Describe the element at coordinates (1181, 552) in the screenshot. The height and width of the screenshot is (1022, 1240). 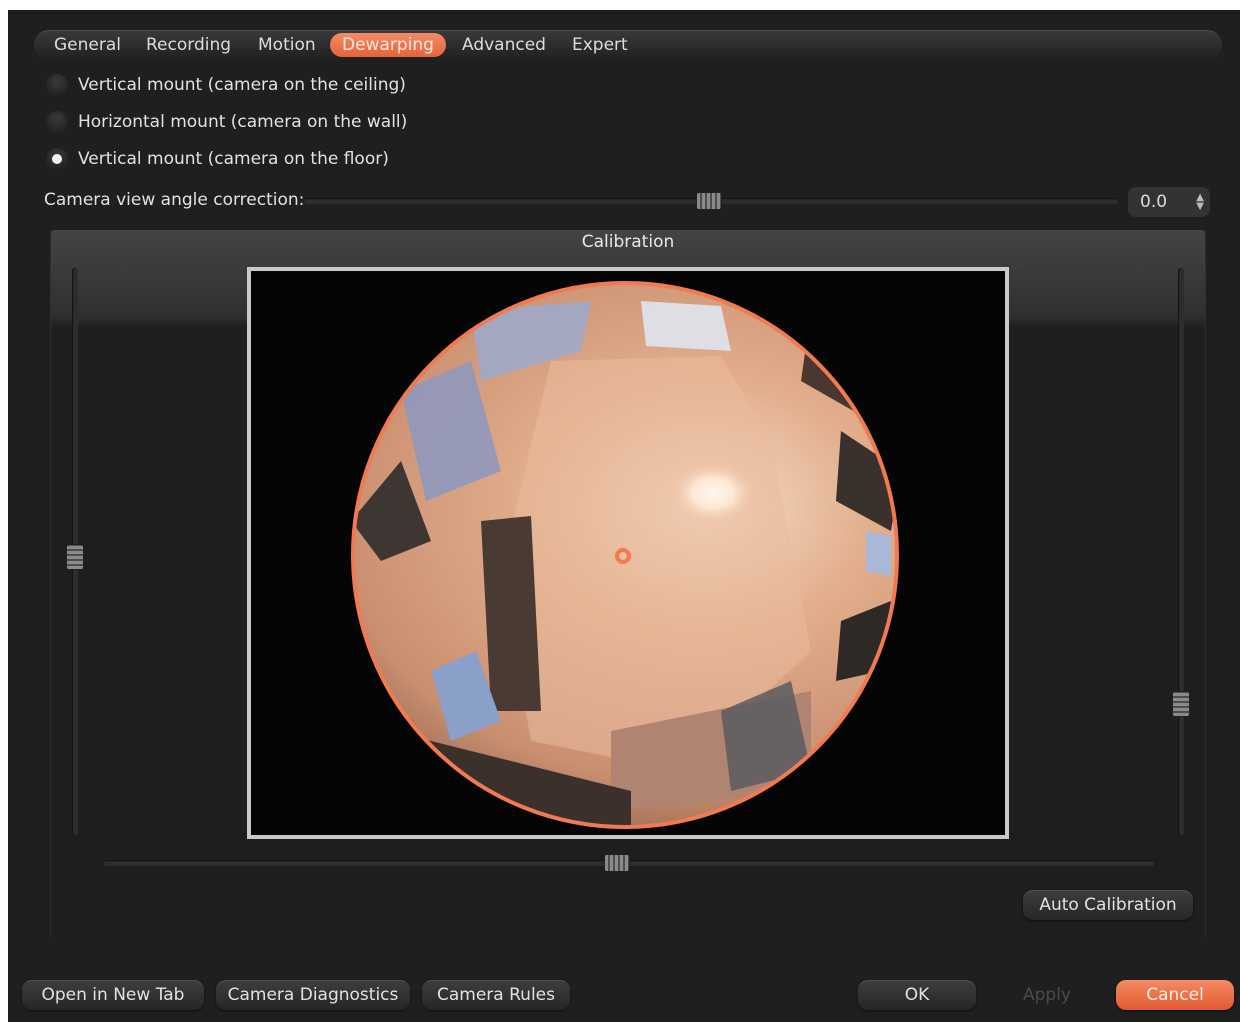
I see `right-vertical-slider` at that location.